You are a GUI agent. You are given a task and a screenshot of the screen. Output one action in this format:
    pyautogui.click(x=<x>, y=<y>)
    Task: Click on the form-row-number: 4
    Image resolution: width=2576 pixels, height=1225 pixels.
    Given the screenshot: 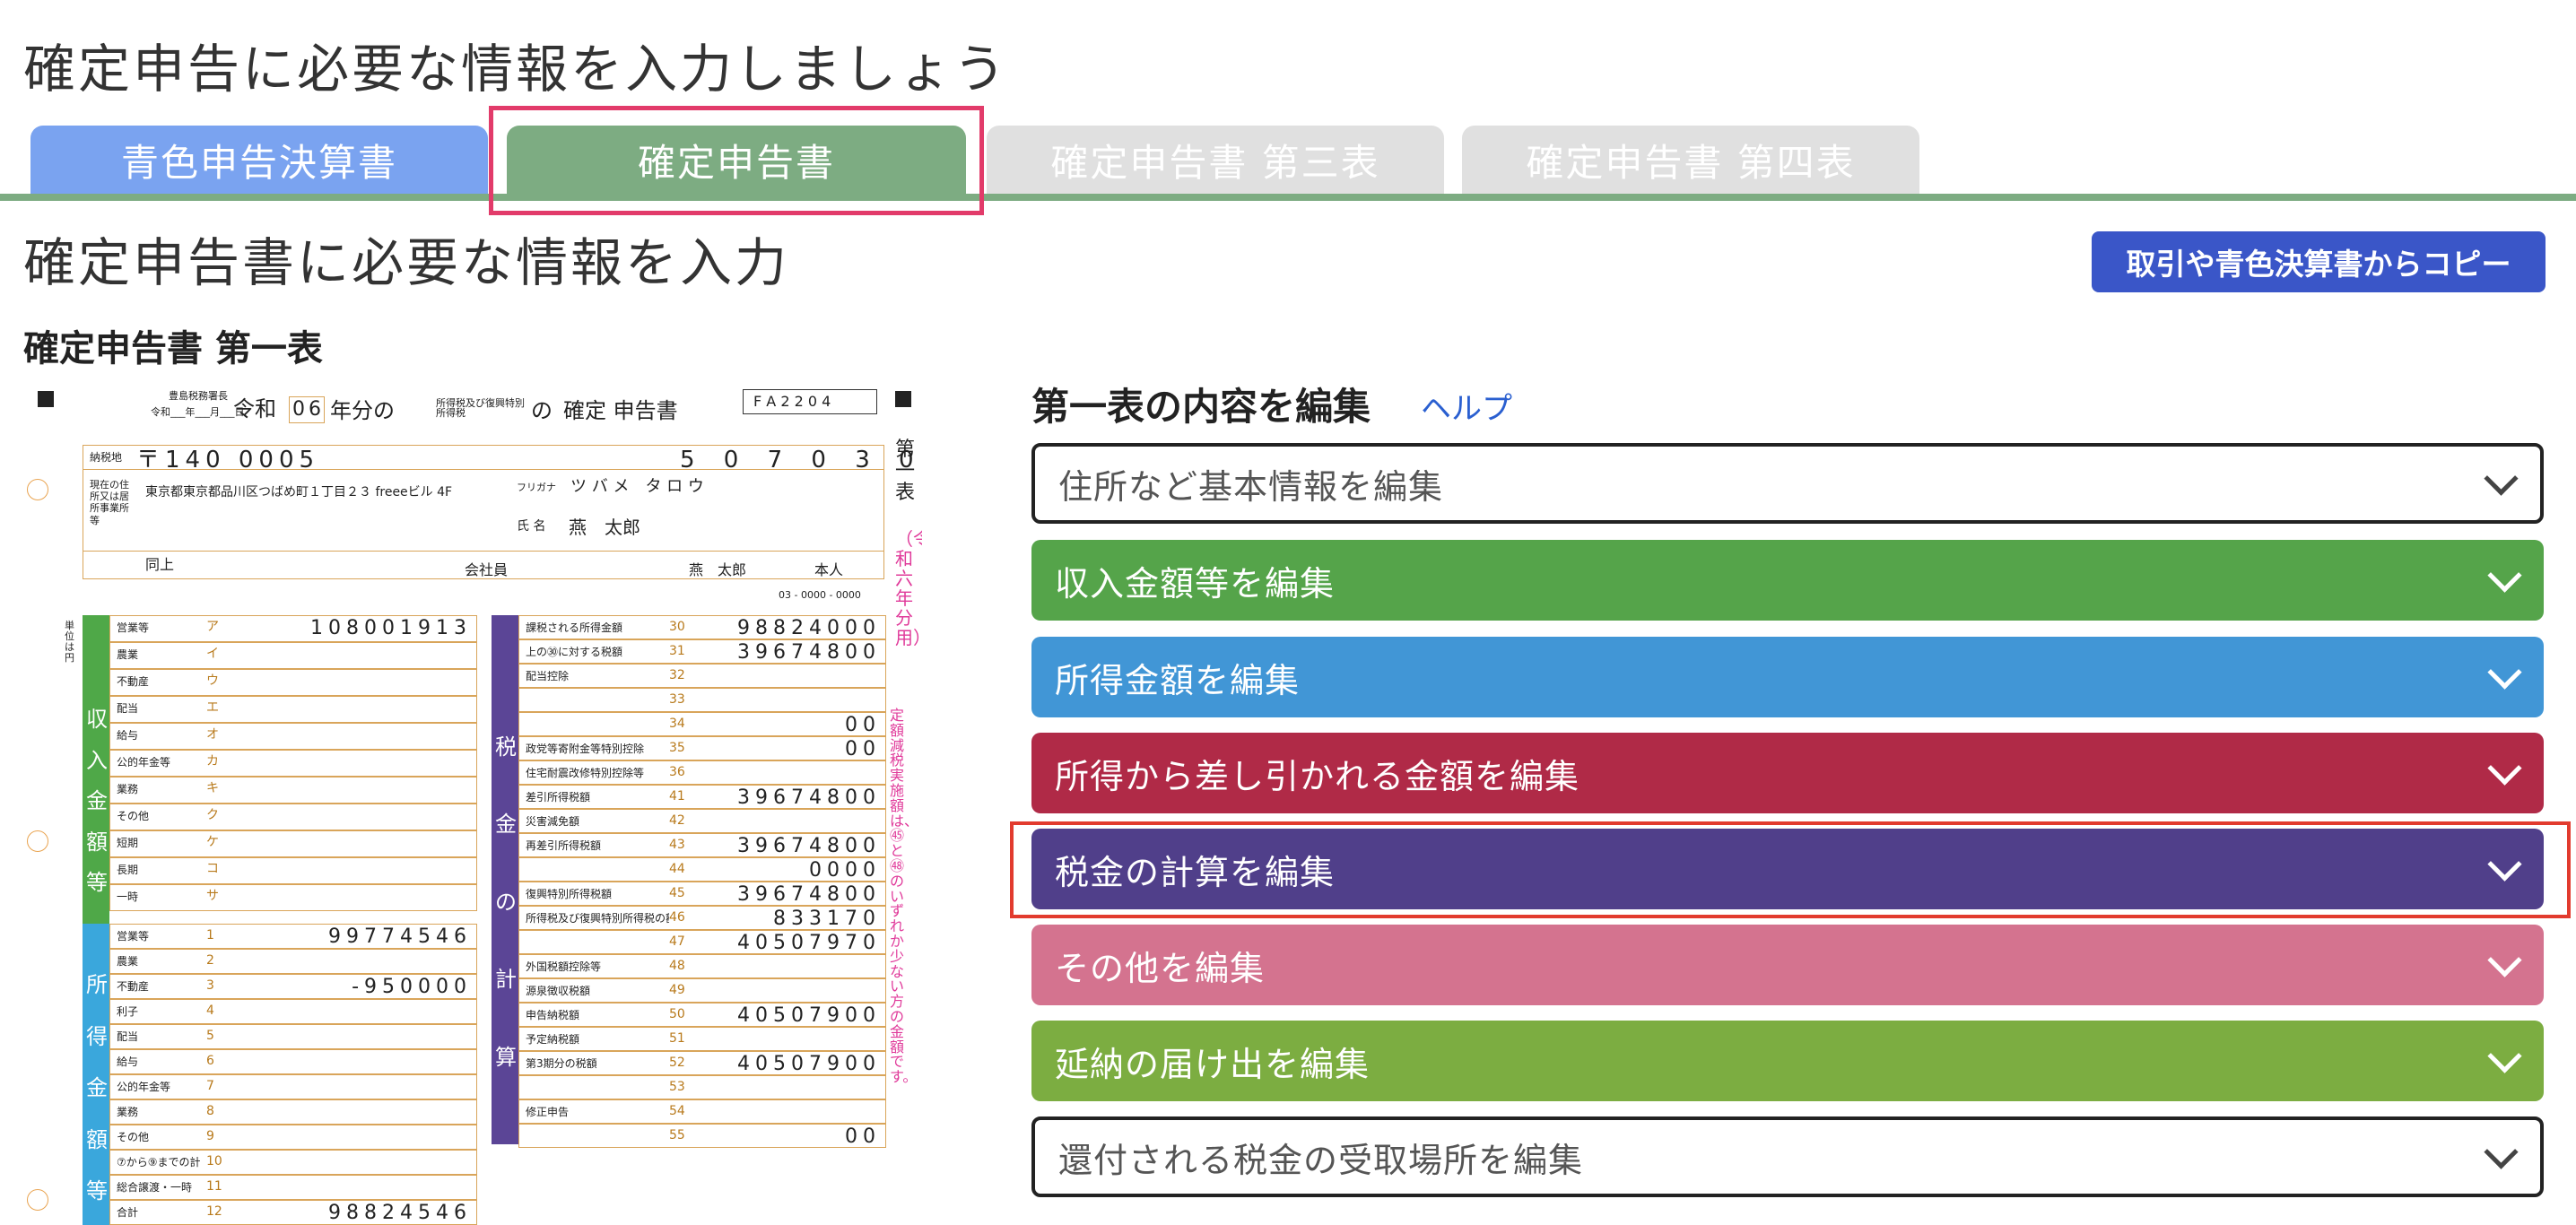 What is the action you would take?
    pyautogui.click(x=210, y=1010)
    